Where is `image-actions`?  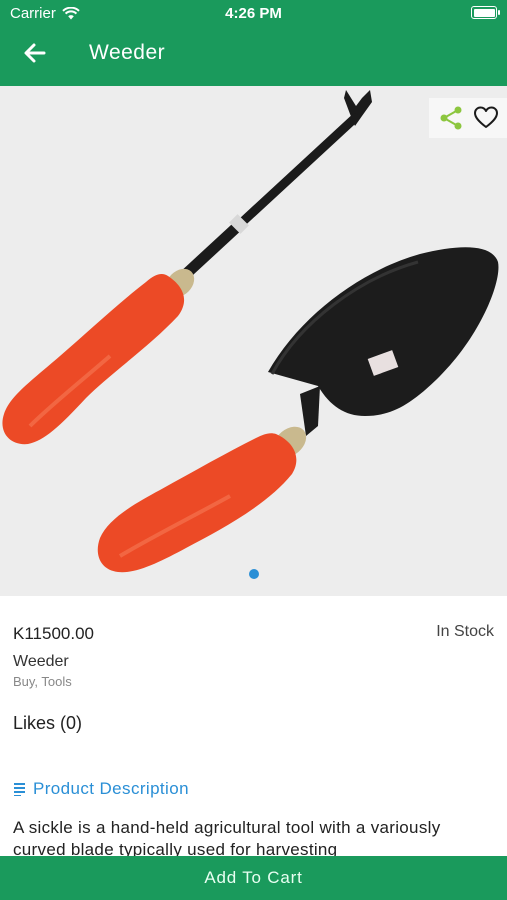 image-actions is located at coordinates (468, 118).